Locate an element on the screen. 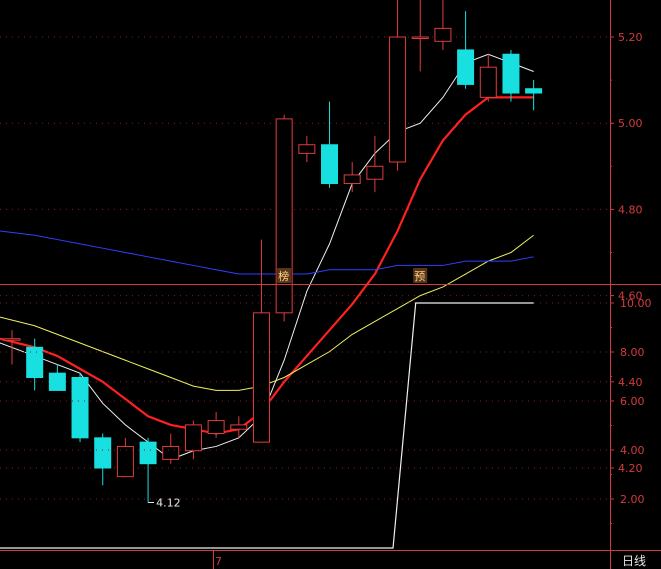 The image size is (661, 569). y-tick-label: 4.40 is located at coordinates (630, 382).